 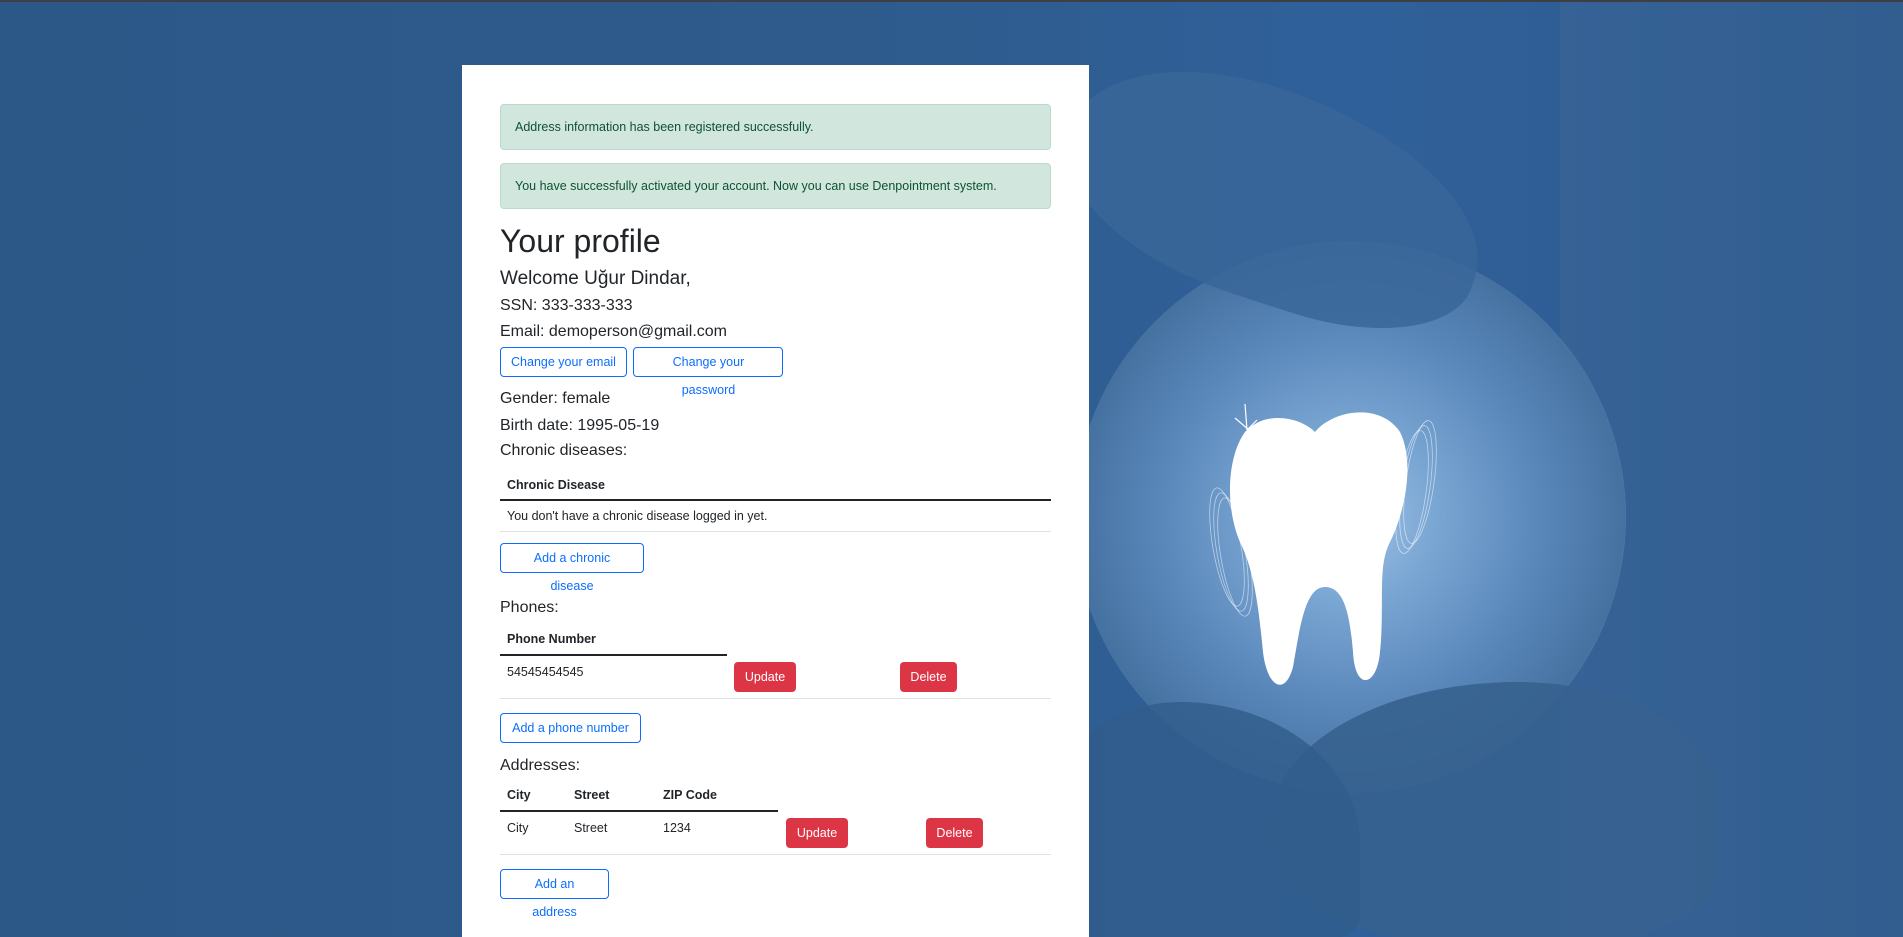 I want to click on phone-number: 54545454545, so click(x=545, y=672).